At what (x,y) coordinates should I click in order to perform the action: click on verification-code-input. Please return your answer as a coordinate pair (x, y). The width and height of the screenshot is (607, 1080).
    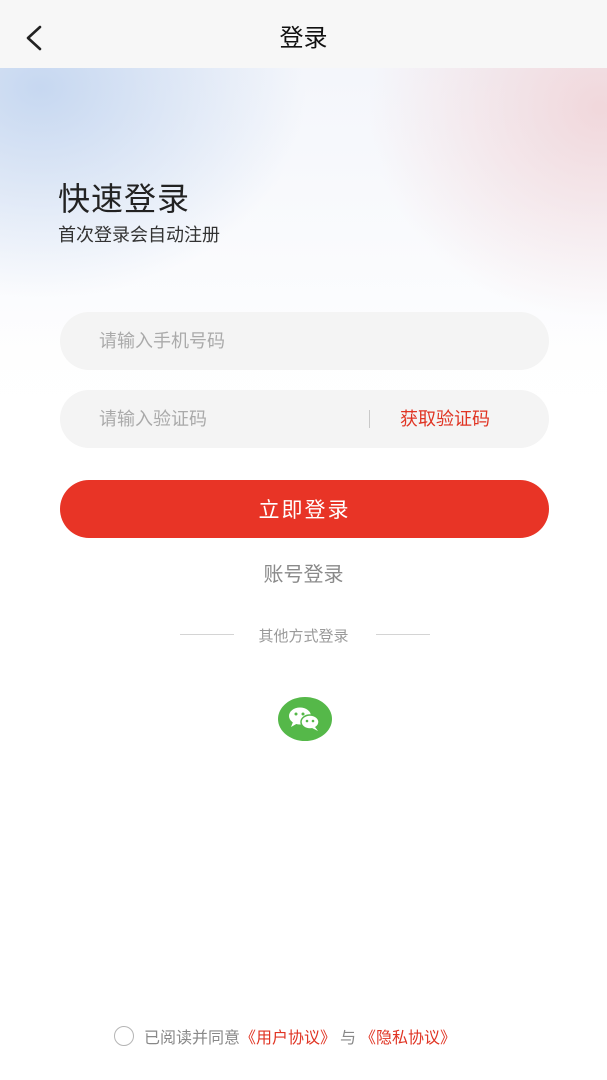
    Looking at the image, I should click on (210, 419).